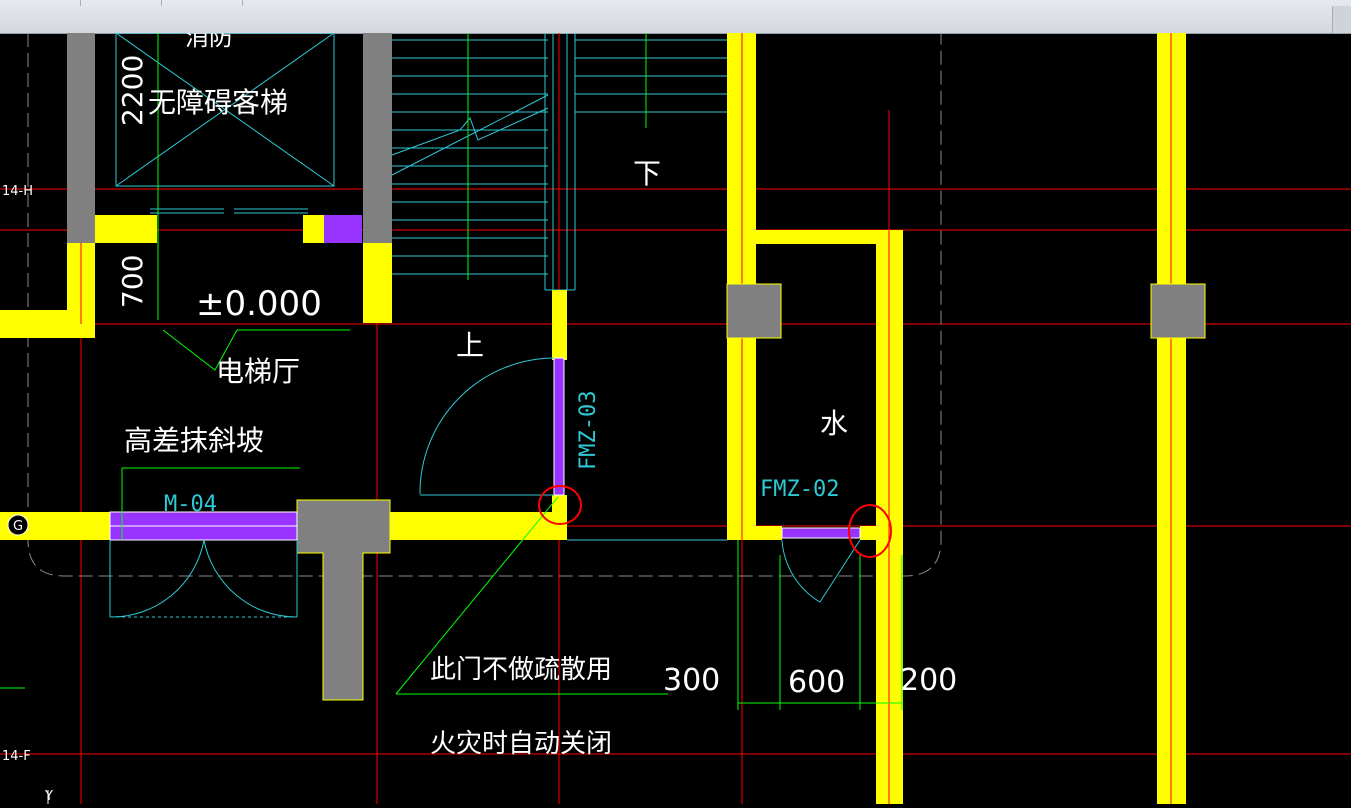 This screenshot has width=1351, height=808. I want to click on label-stair-down: 下, so click(647, 173).